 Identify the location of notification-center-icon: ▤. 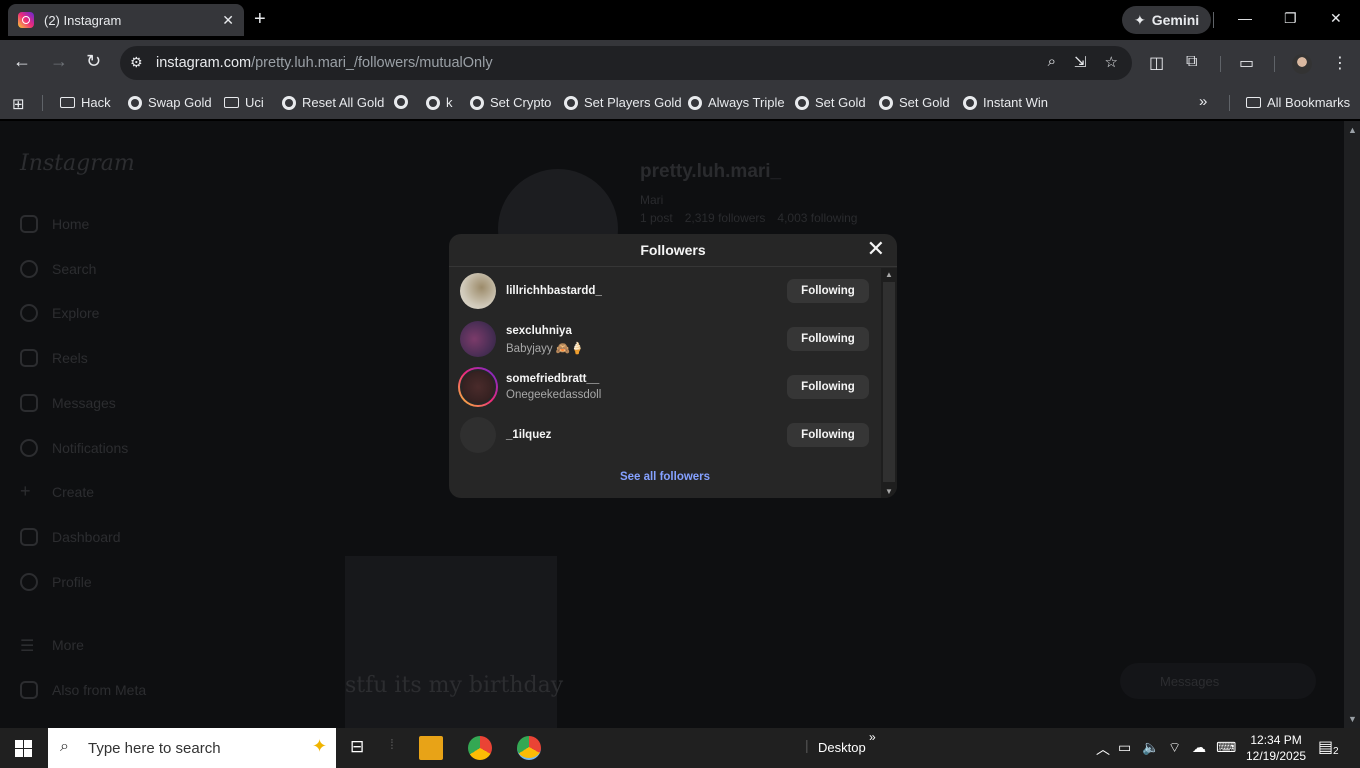
(1325, 747).